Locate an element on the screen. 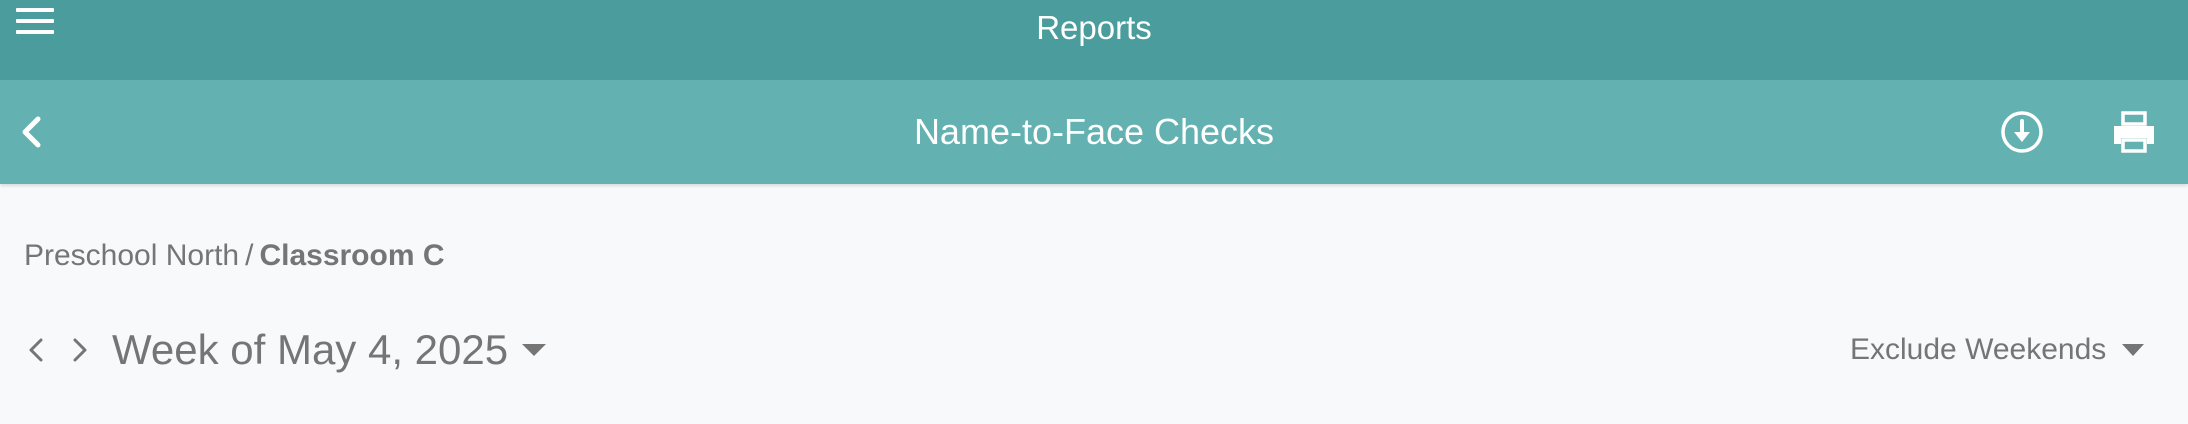  printer-icon is located at coordinates (2134, 132).